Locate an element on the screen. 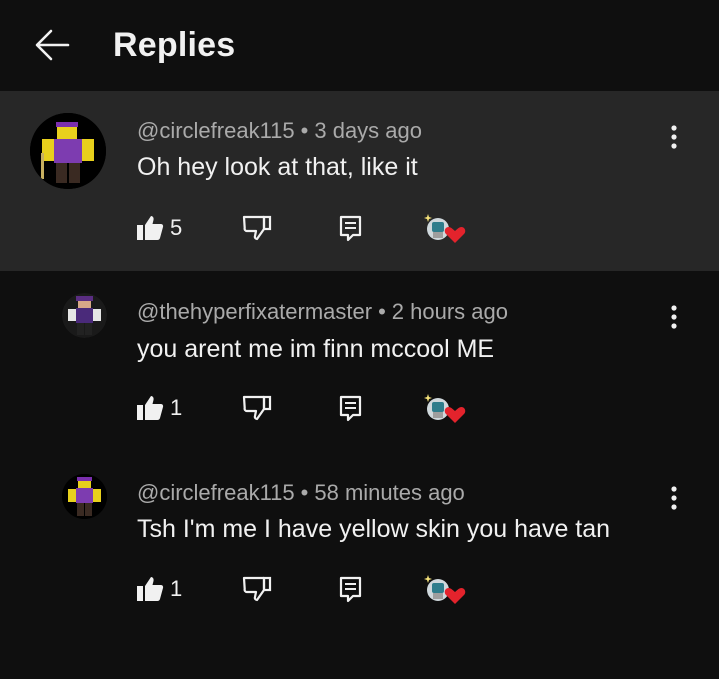 The width and height of the screenshot is (719, 679). top-bar: Replies is located at coordinates (359, 45).